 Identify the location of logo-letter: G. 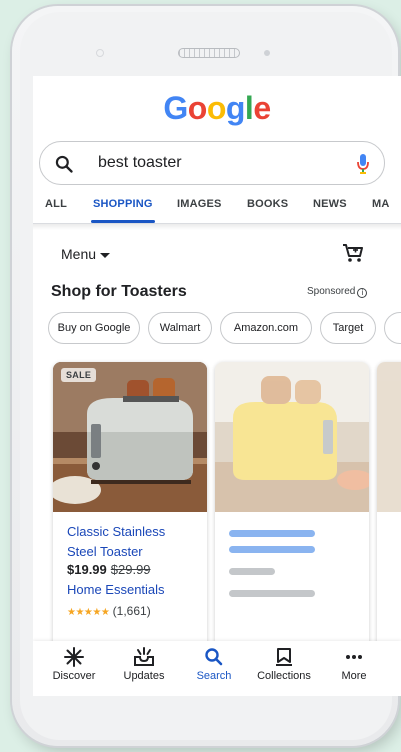
(175, 108).